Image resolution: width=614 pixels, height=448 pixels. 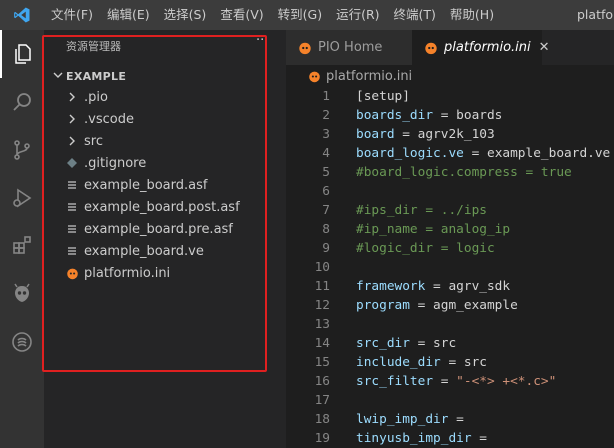 What do you see at coordinates (326, 96) in the screenshot?
I see `line-number: 1` at bounding box center [326, 96].